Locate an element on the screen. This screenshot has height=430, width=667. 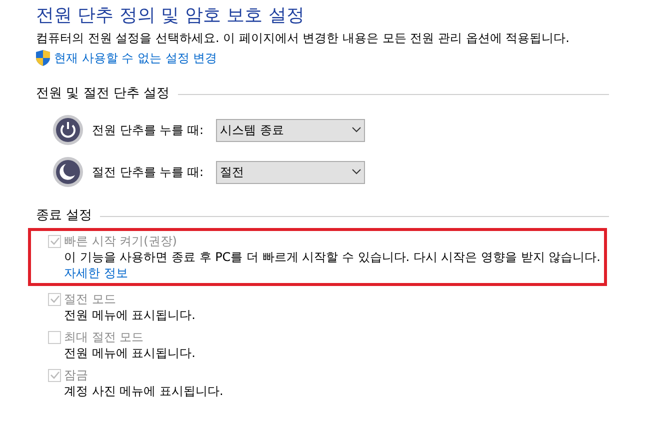
shield-icon is located at coordinates (43, 58).